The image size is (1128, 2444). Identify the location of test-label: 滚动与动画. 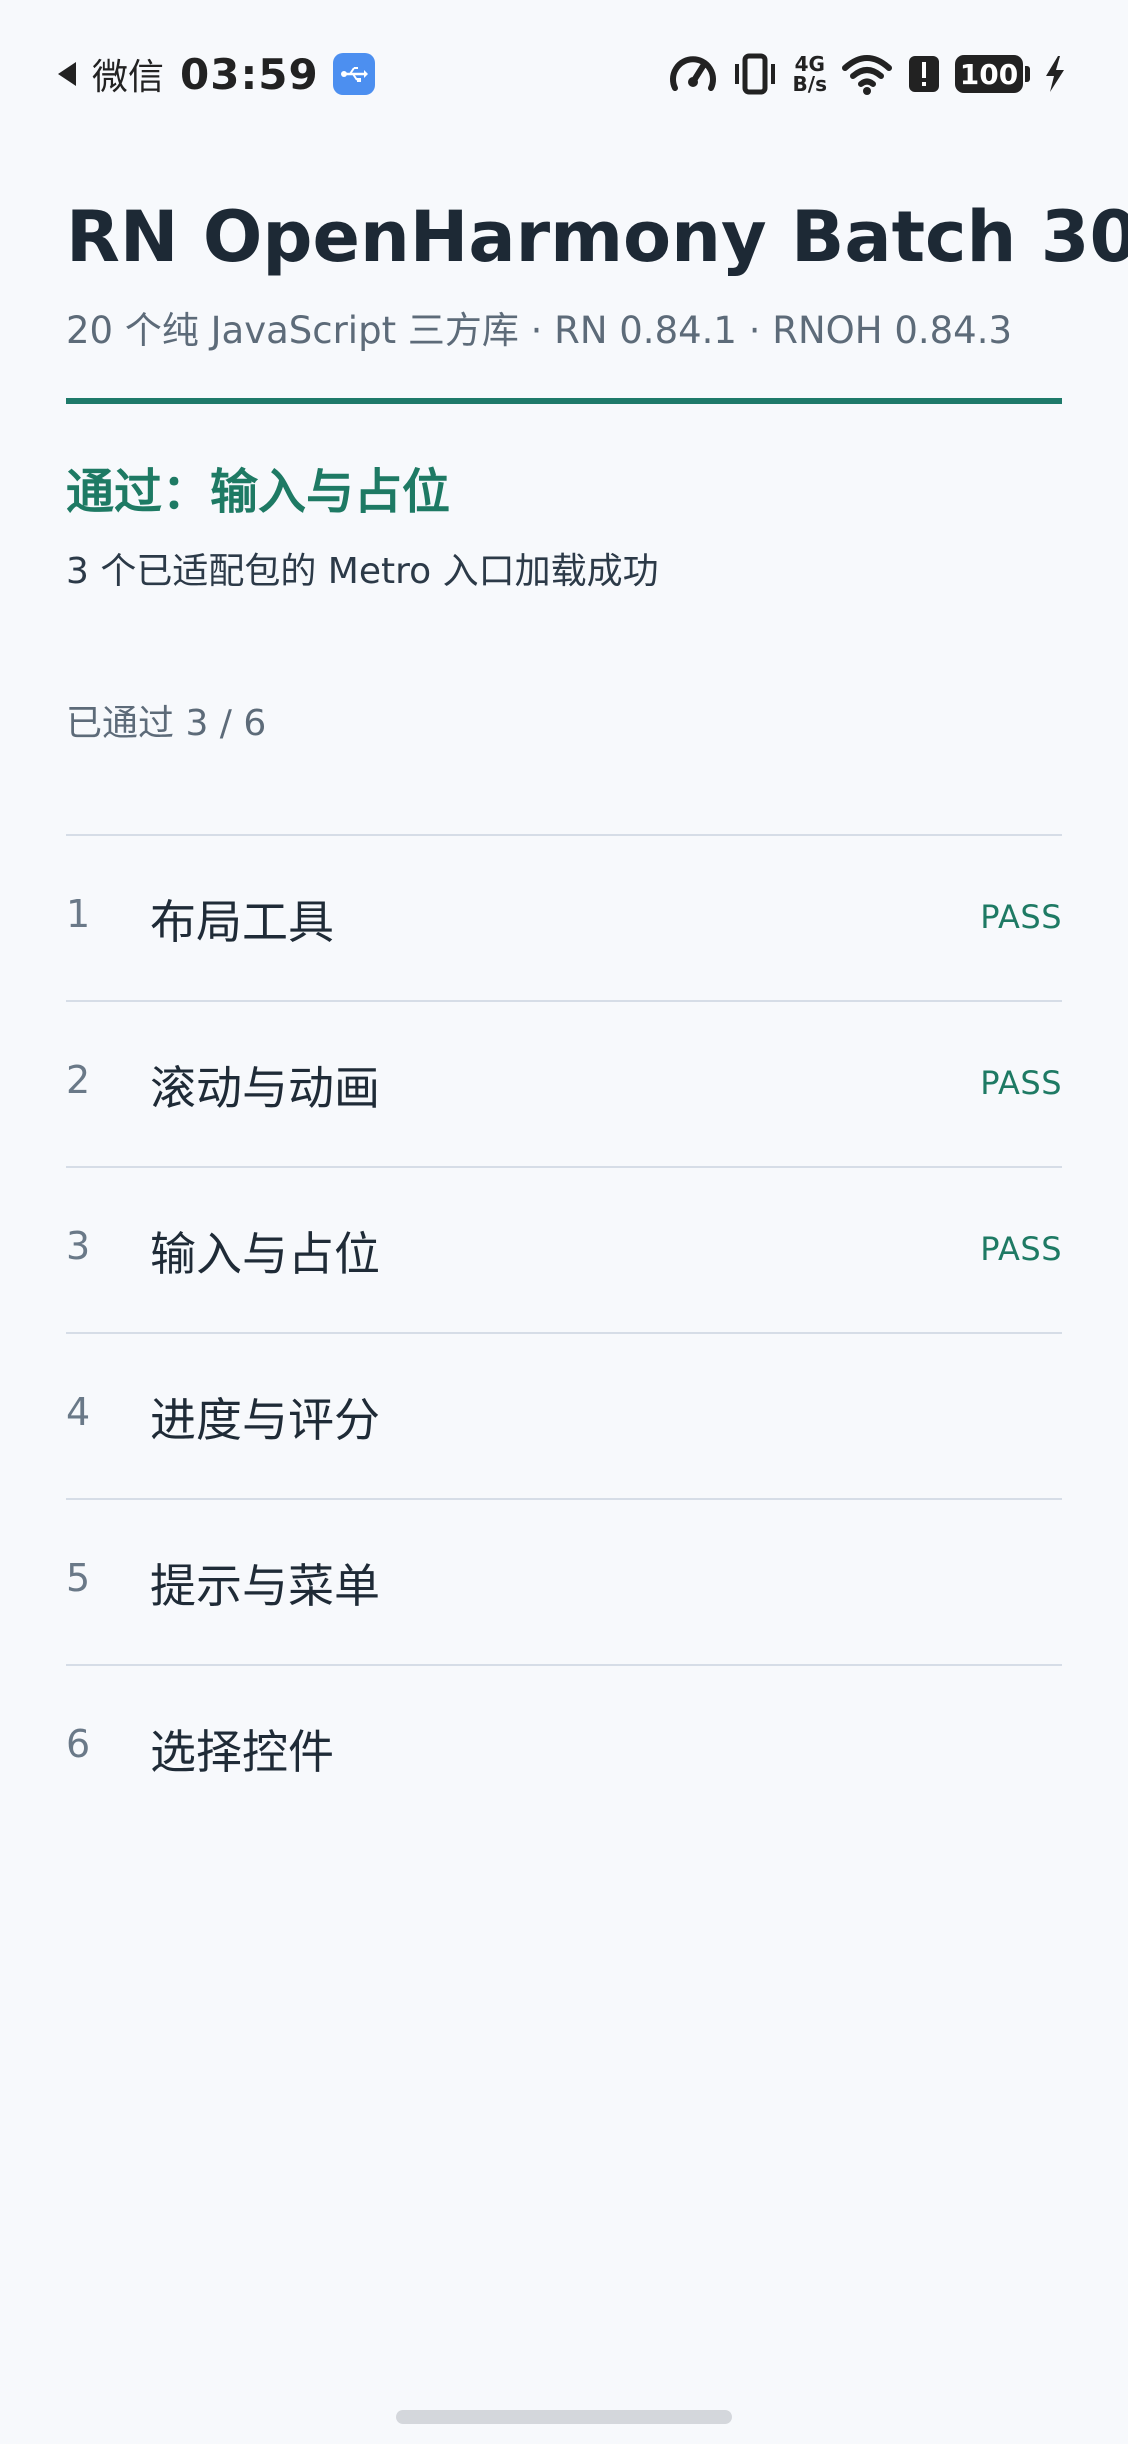
(265, 1088).